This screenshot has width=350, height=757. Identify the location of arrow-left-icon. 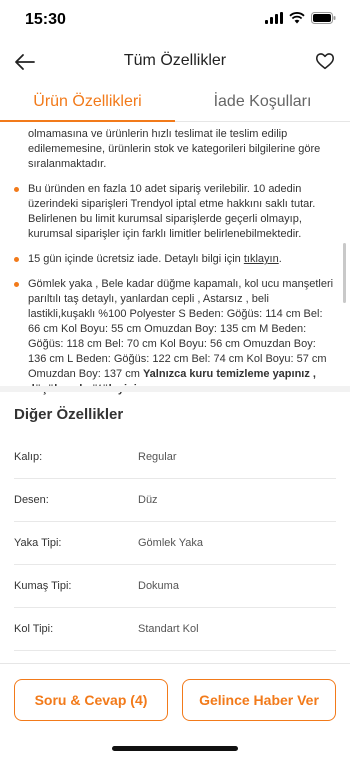
(25, 62).